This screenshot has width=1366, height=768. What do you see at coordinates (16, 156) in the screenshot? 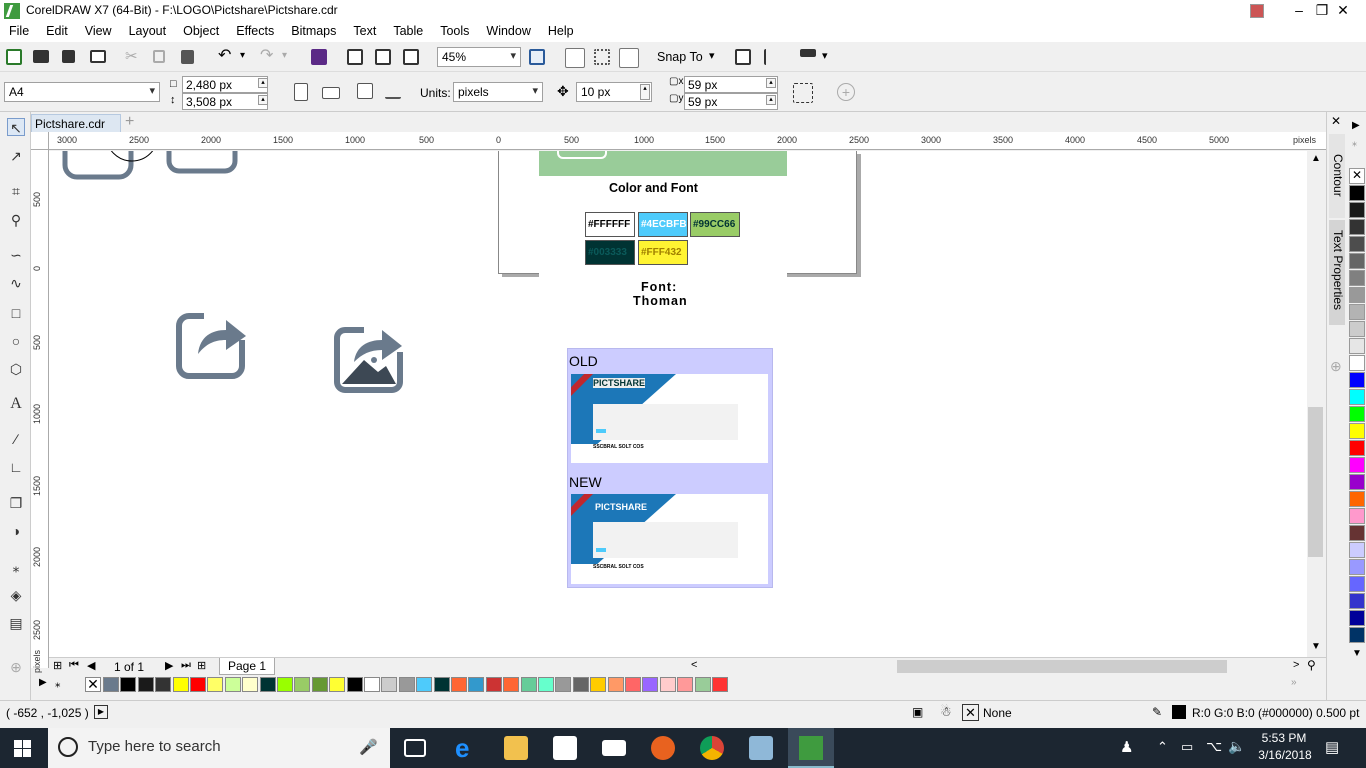
I see `shape-tool-icon: ↗` at bounding box center [16, 156].